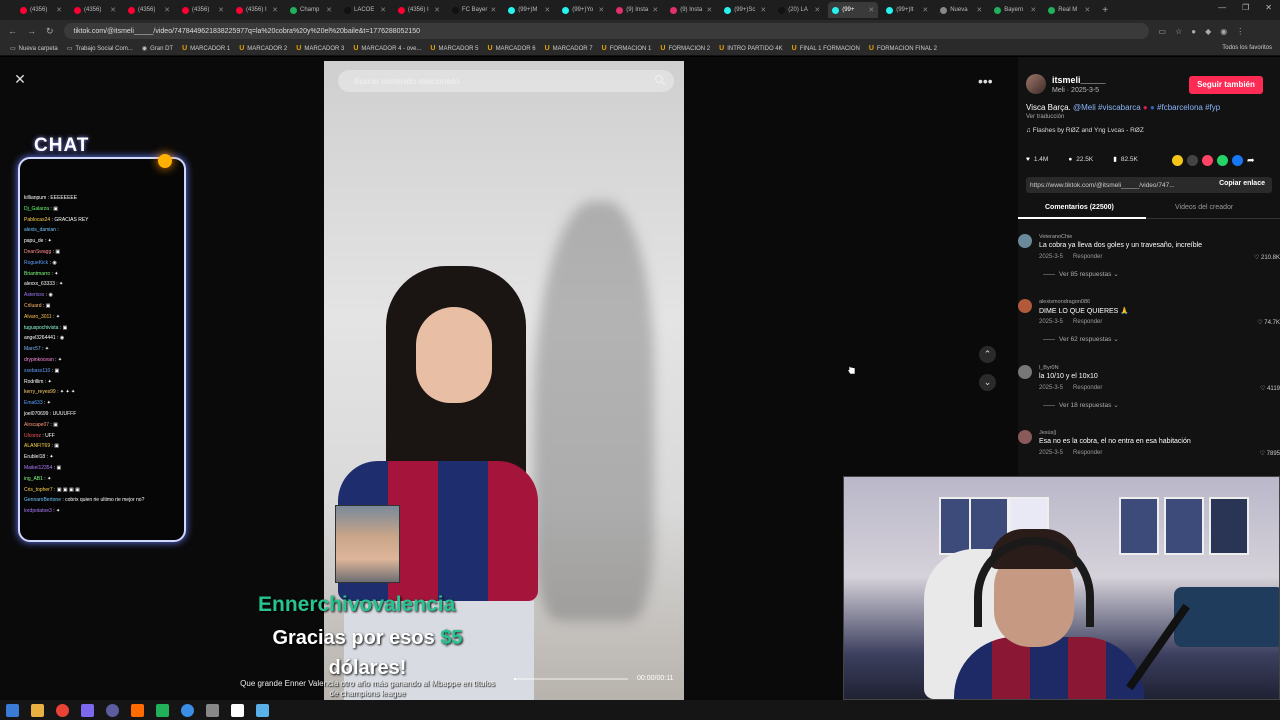 Image resolution: width=1280 pixels, height=720 pixels. What do you see at coordinates (745, 10) in the screenshot?
I see `browser-tab: (99+)Sc ✕` at bounding box center [745, 10].